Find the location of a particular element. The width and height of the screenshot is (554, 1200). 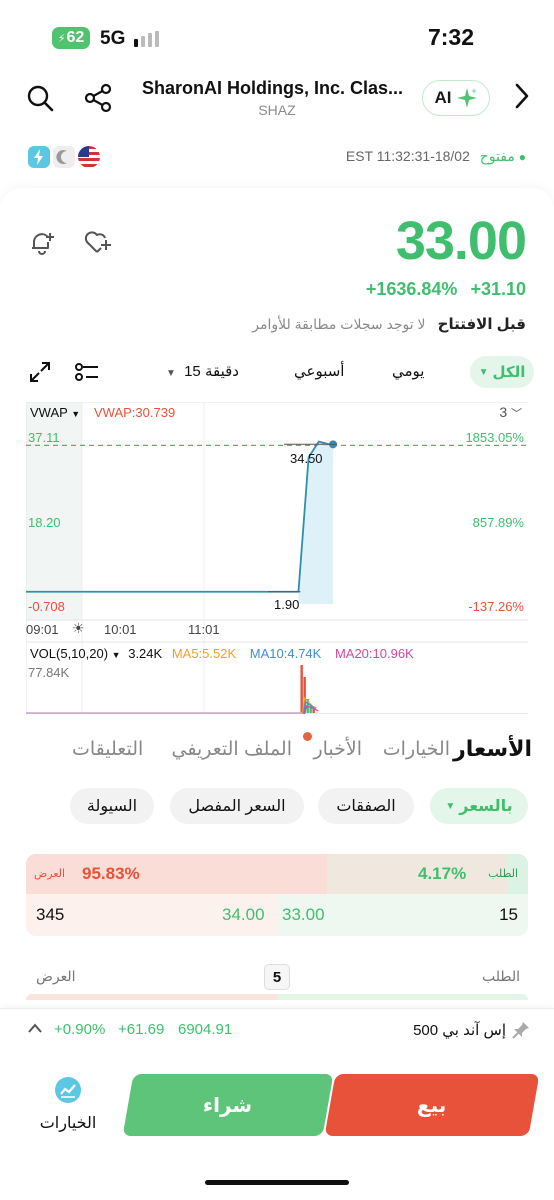

volume-max: 77.84K is located at coordinates (49, 672).